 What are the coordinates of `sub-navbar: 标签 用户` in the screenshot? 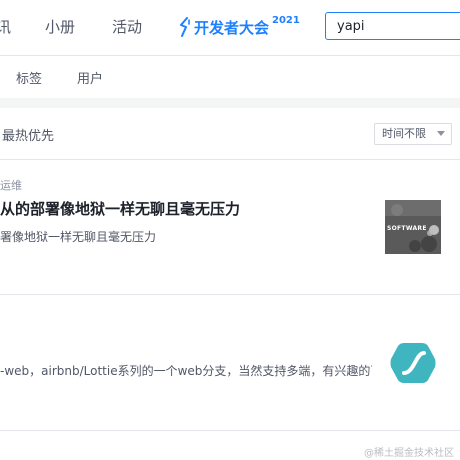 It's located at (230, 77).